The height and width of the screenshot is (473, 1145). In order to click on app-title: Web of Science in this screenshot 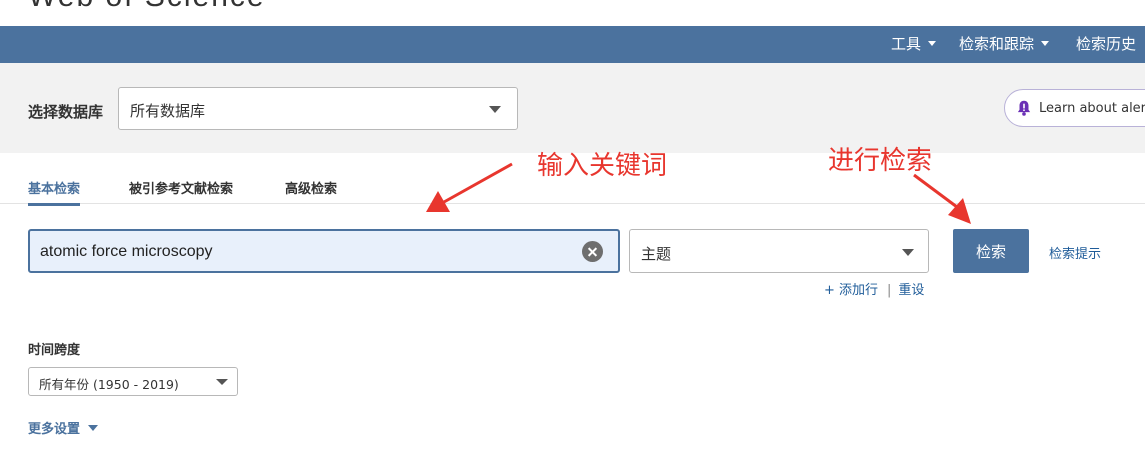, I will do `click(147, 7)`.